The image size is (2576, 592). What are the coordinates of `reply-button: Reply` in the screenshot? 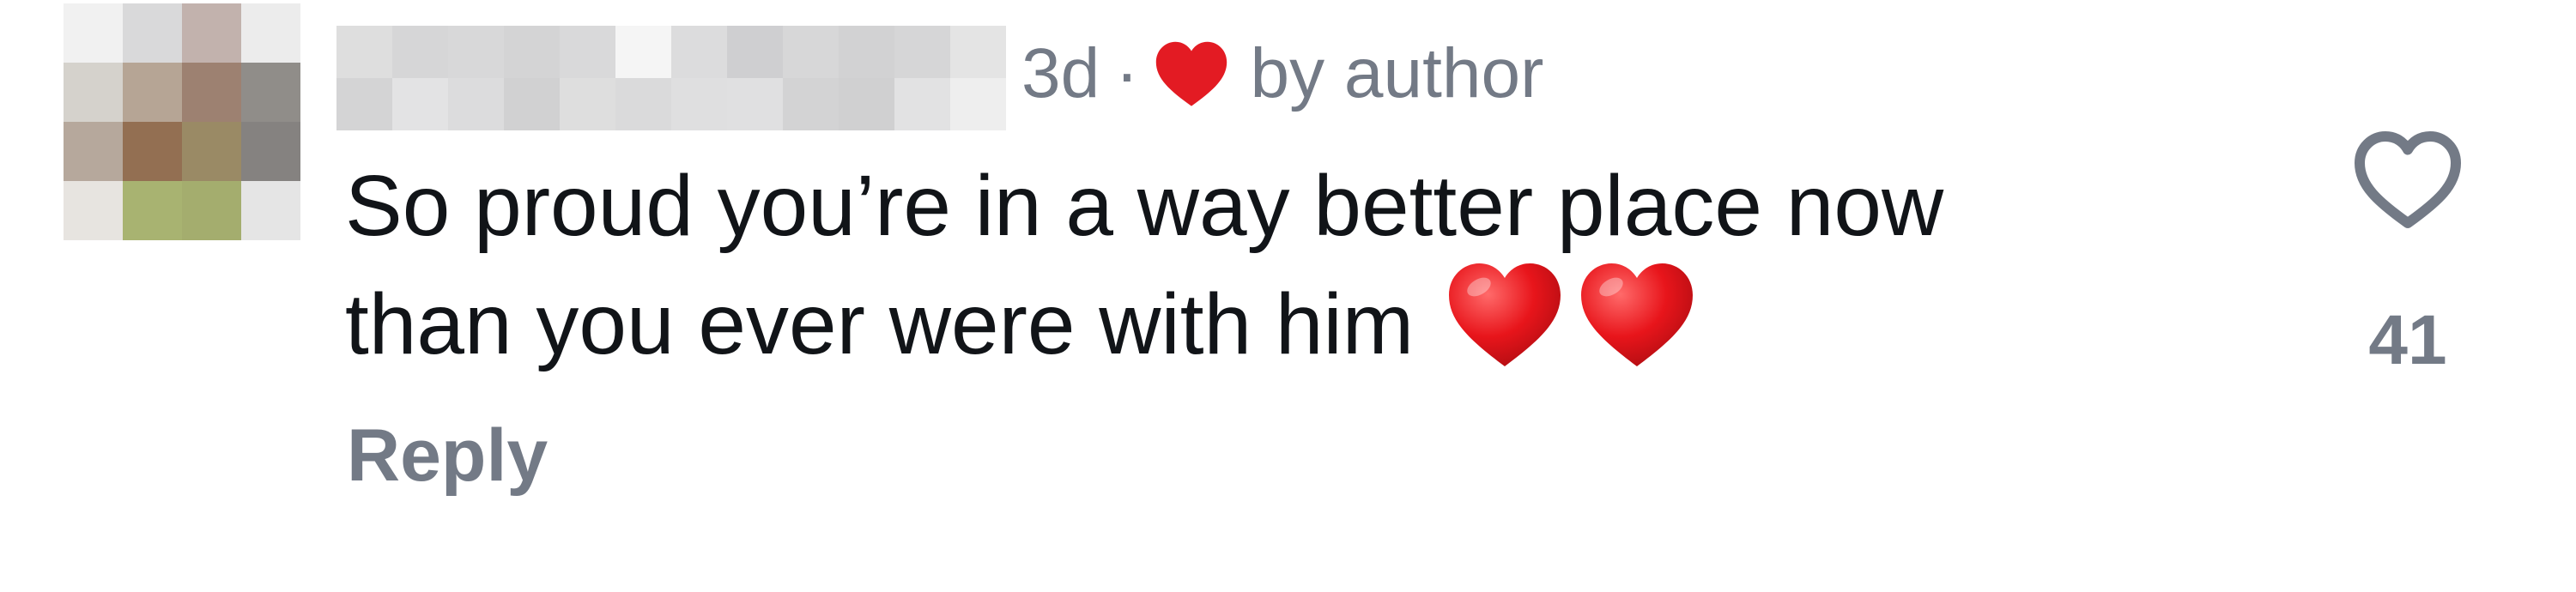 It's located at (447, 456).